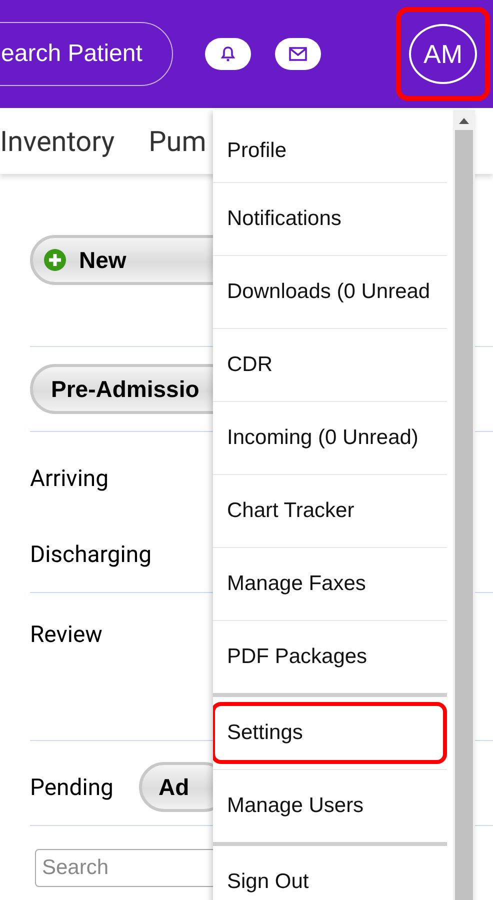 This screenshot has height=900, width=493. What do you see at coordinates (72, 787) in the screenshot?
I see `status-label: Pending` at bounding box center [72, 787].